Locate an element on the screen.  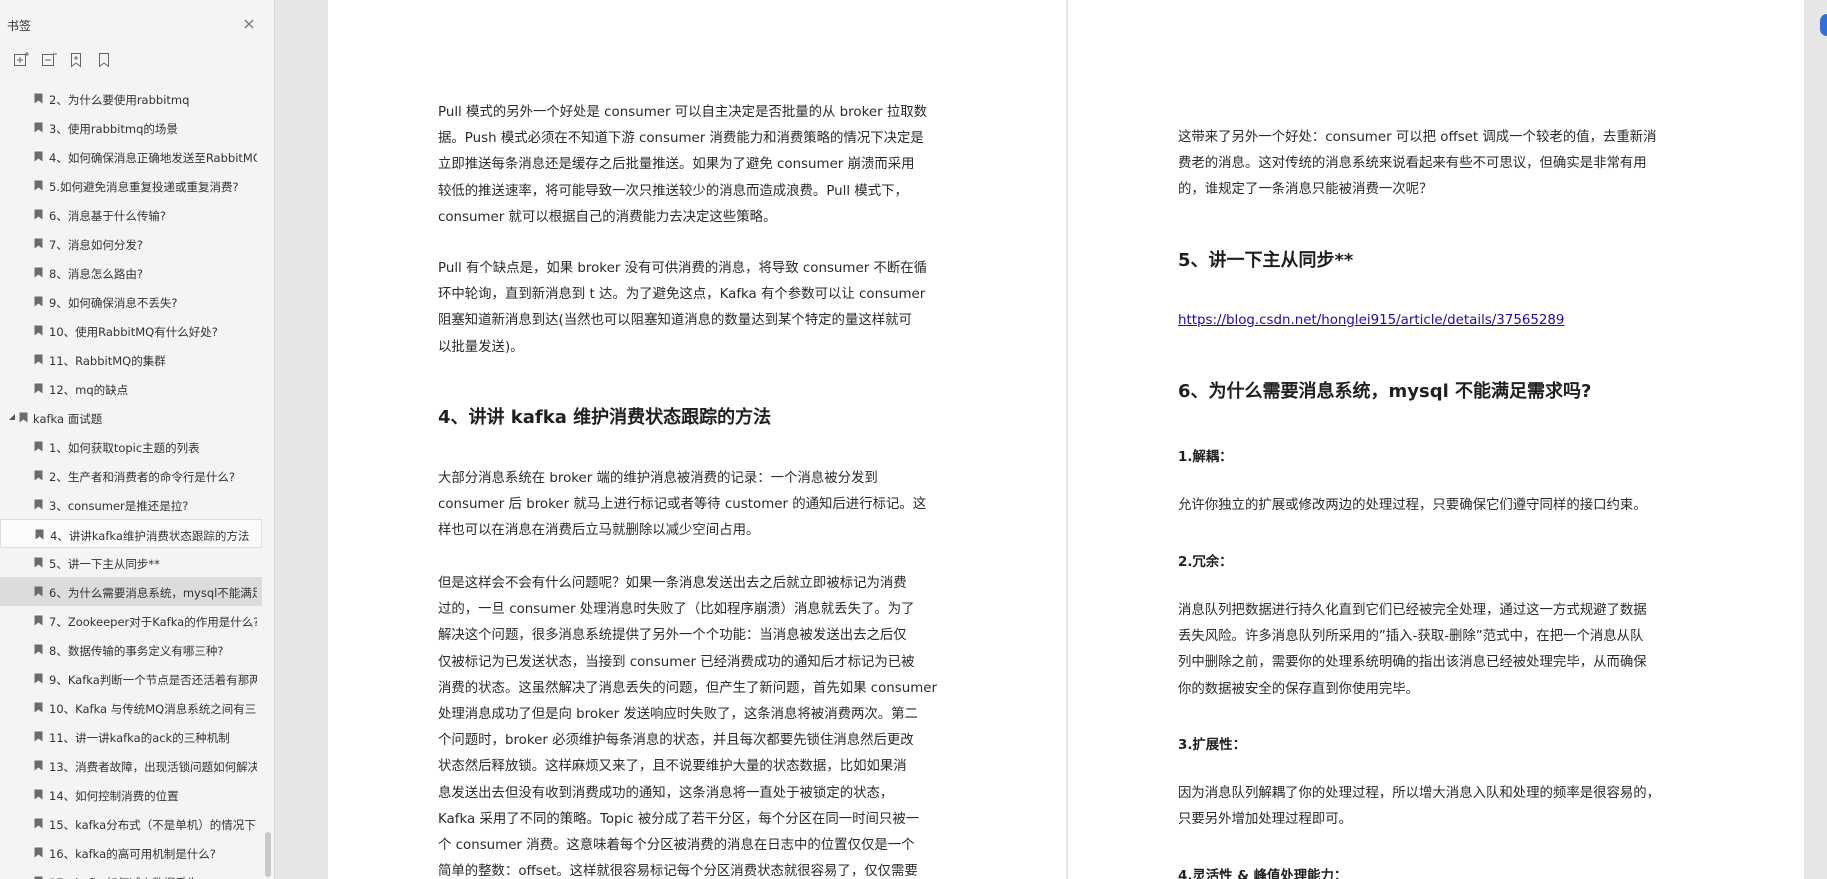
bookmark-label: 2、生产者和消费者的命令行是什么? is located at coordinates (142, 477).